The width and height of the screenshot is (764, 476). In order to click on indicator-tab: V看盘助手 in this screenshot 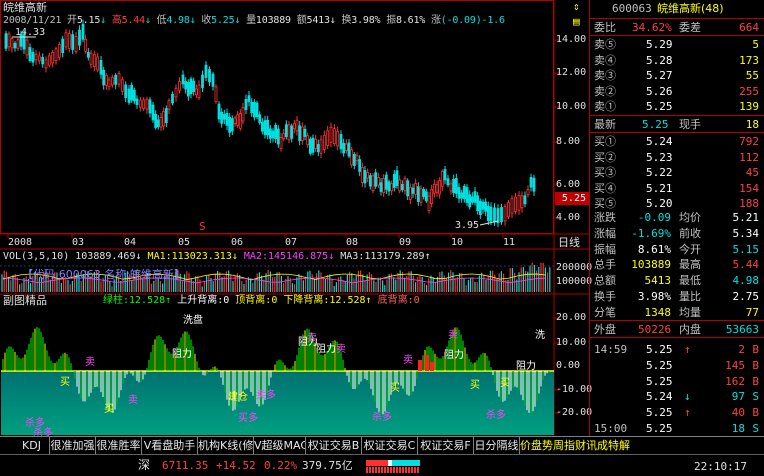, I will do `click(170, 445)`.